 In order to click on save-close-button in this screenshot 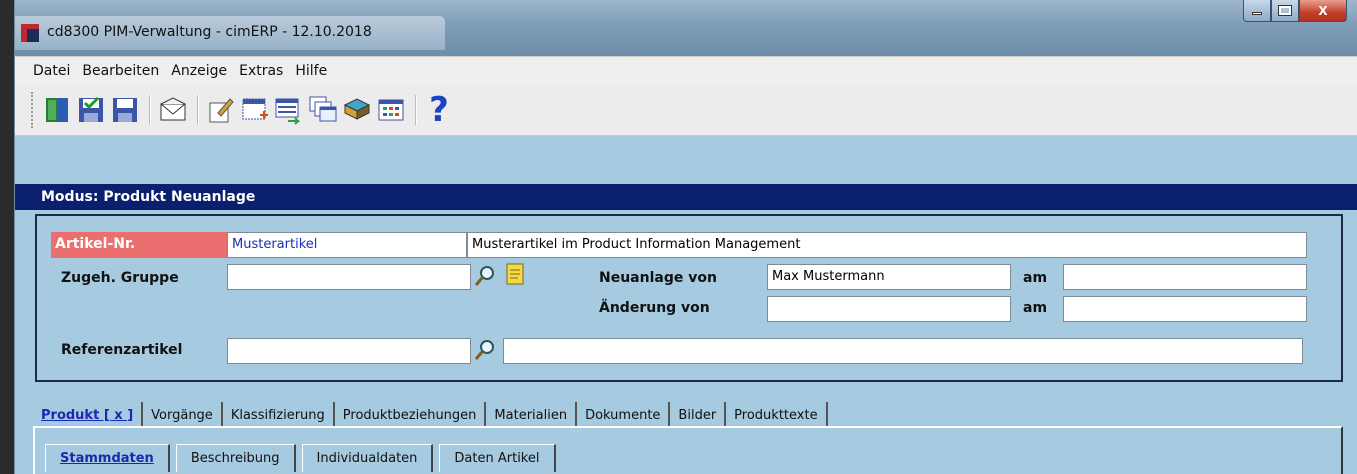, I will do `click(91, 110)`.